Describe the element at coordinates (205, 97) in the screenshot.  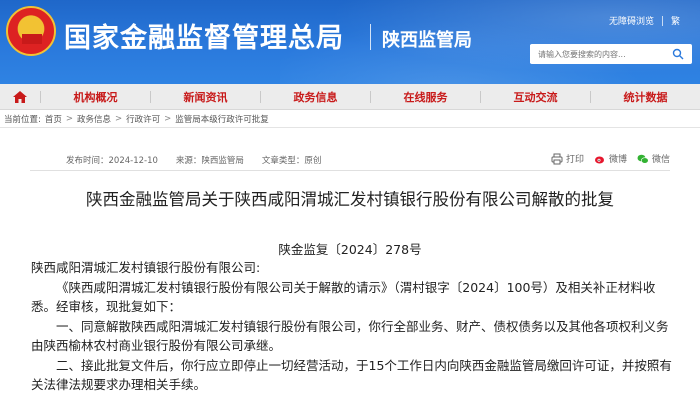
I see `nav-item-news: 新闻资讯` at that location.